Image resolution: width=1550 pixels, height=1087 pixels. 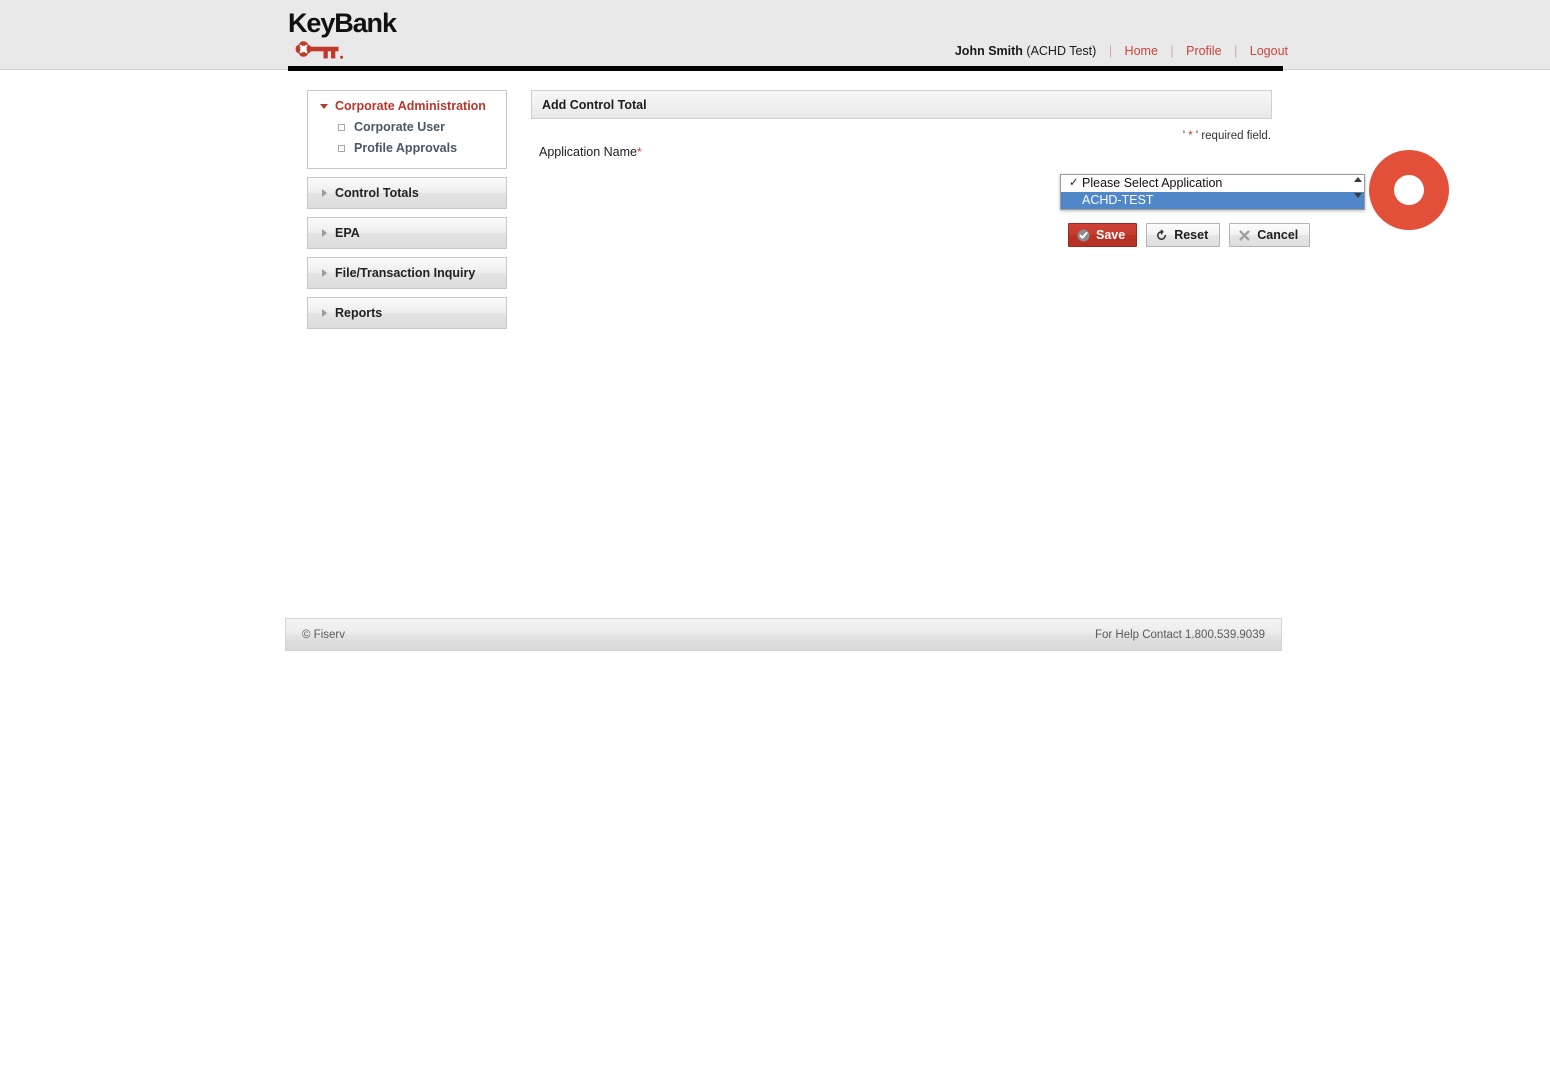 What do you see at coordinates (1179, 634) in the screenshot?
I see `footer-help-contact: For Help Contact 1.800.539.9039` at bounding box center [1179, 634].